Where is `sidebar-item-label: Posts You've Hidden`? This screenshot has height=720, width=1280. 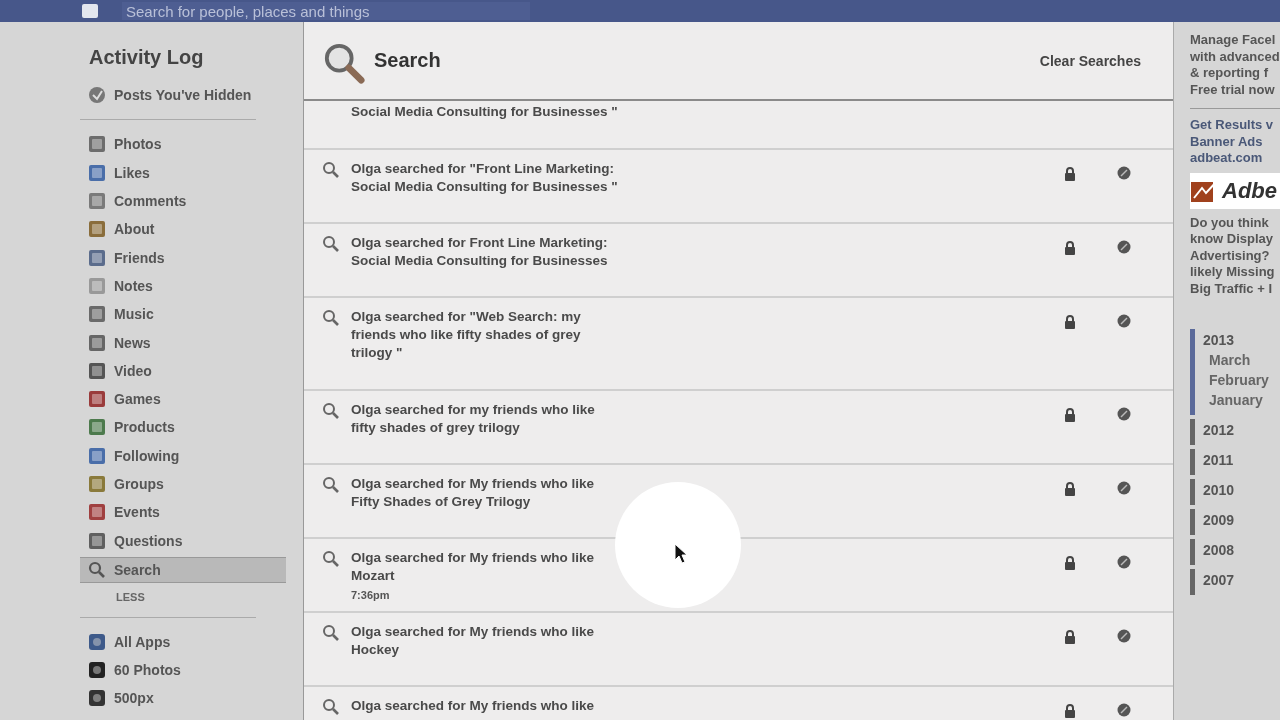
sidebar-item-label: Posts You've Hidden is located at coordinates (183, 95).